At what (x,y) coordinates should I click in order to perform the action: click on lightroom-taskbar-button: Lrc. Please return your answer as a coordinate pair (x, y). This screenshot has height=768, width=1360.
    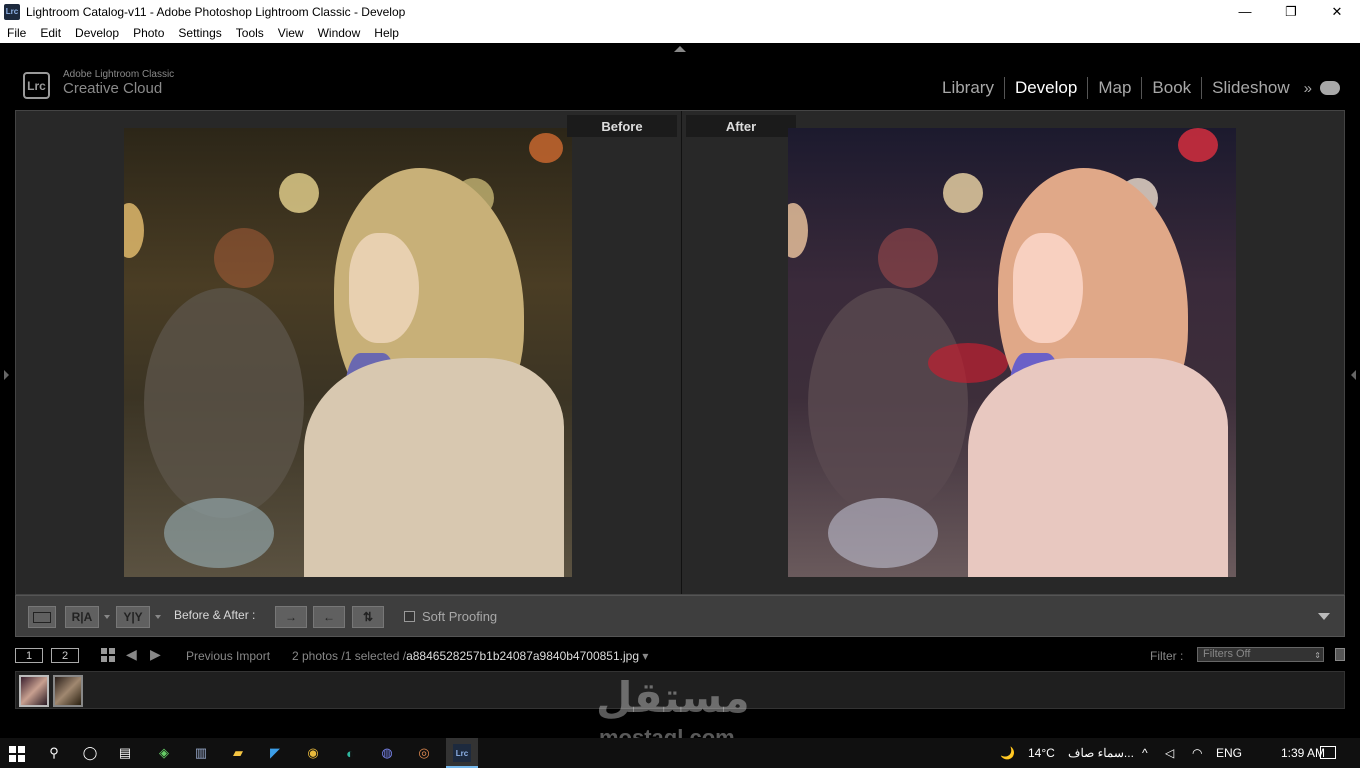
    Looking at the image, I should click on (462, 753).